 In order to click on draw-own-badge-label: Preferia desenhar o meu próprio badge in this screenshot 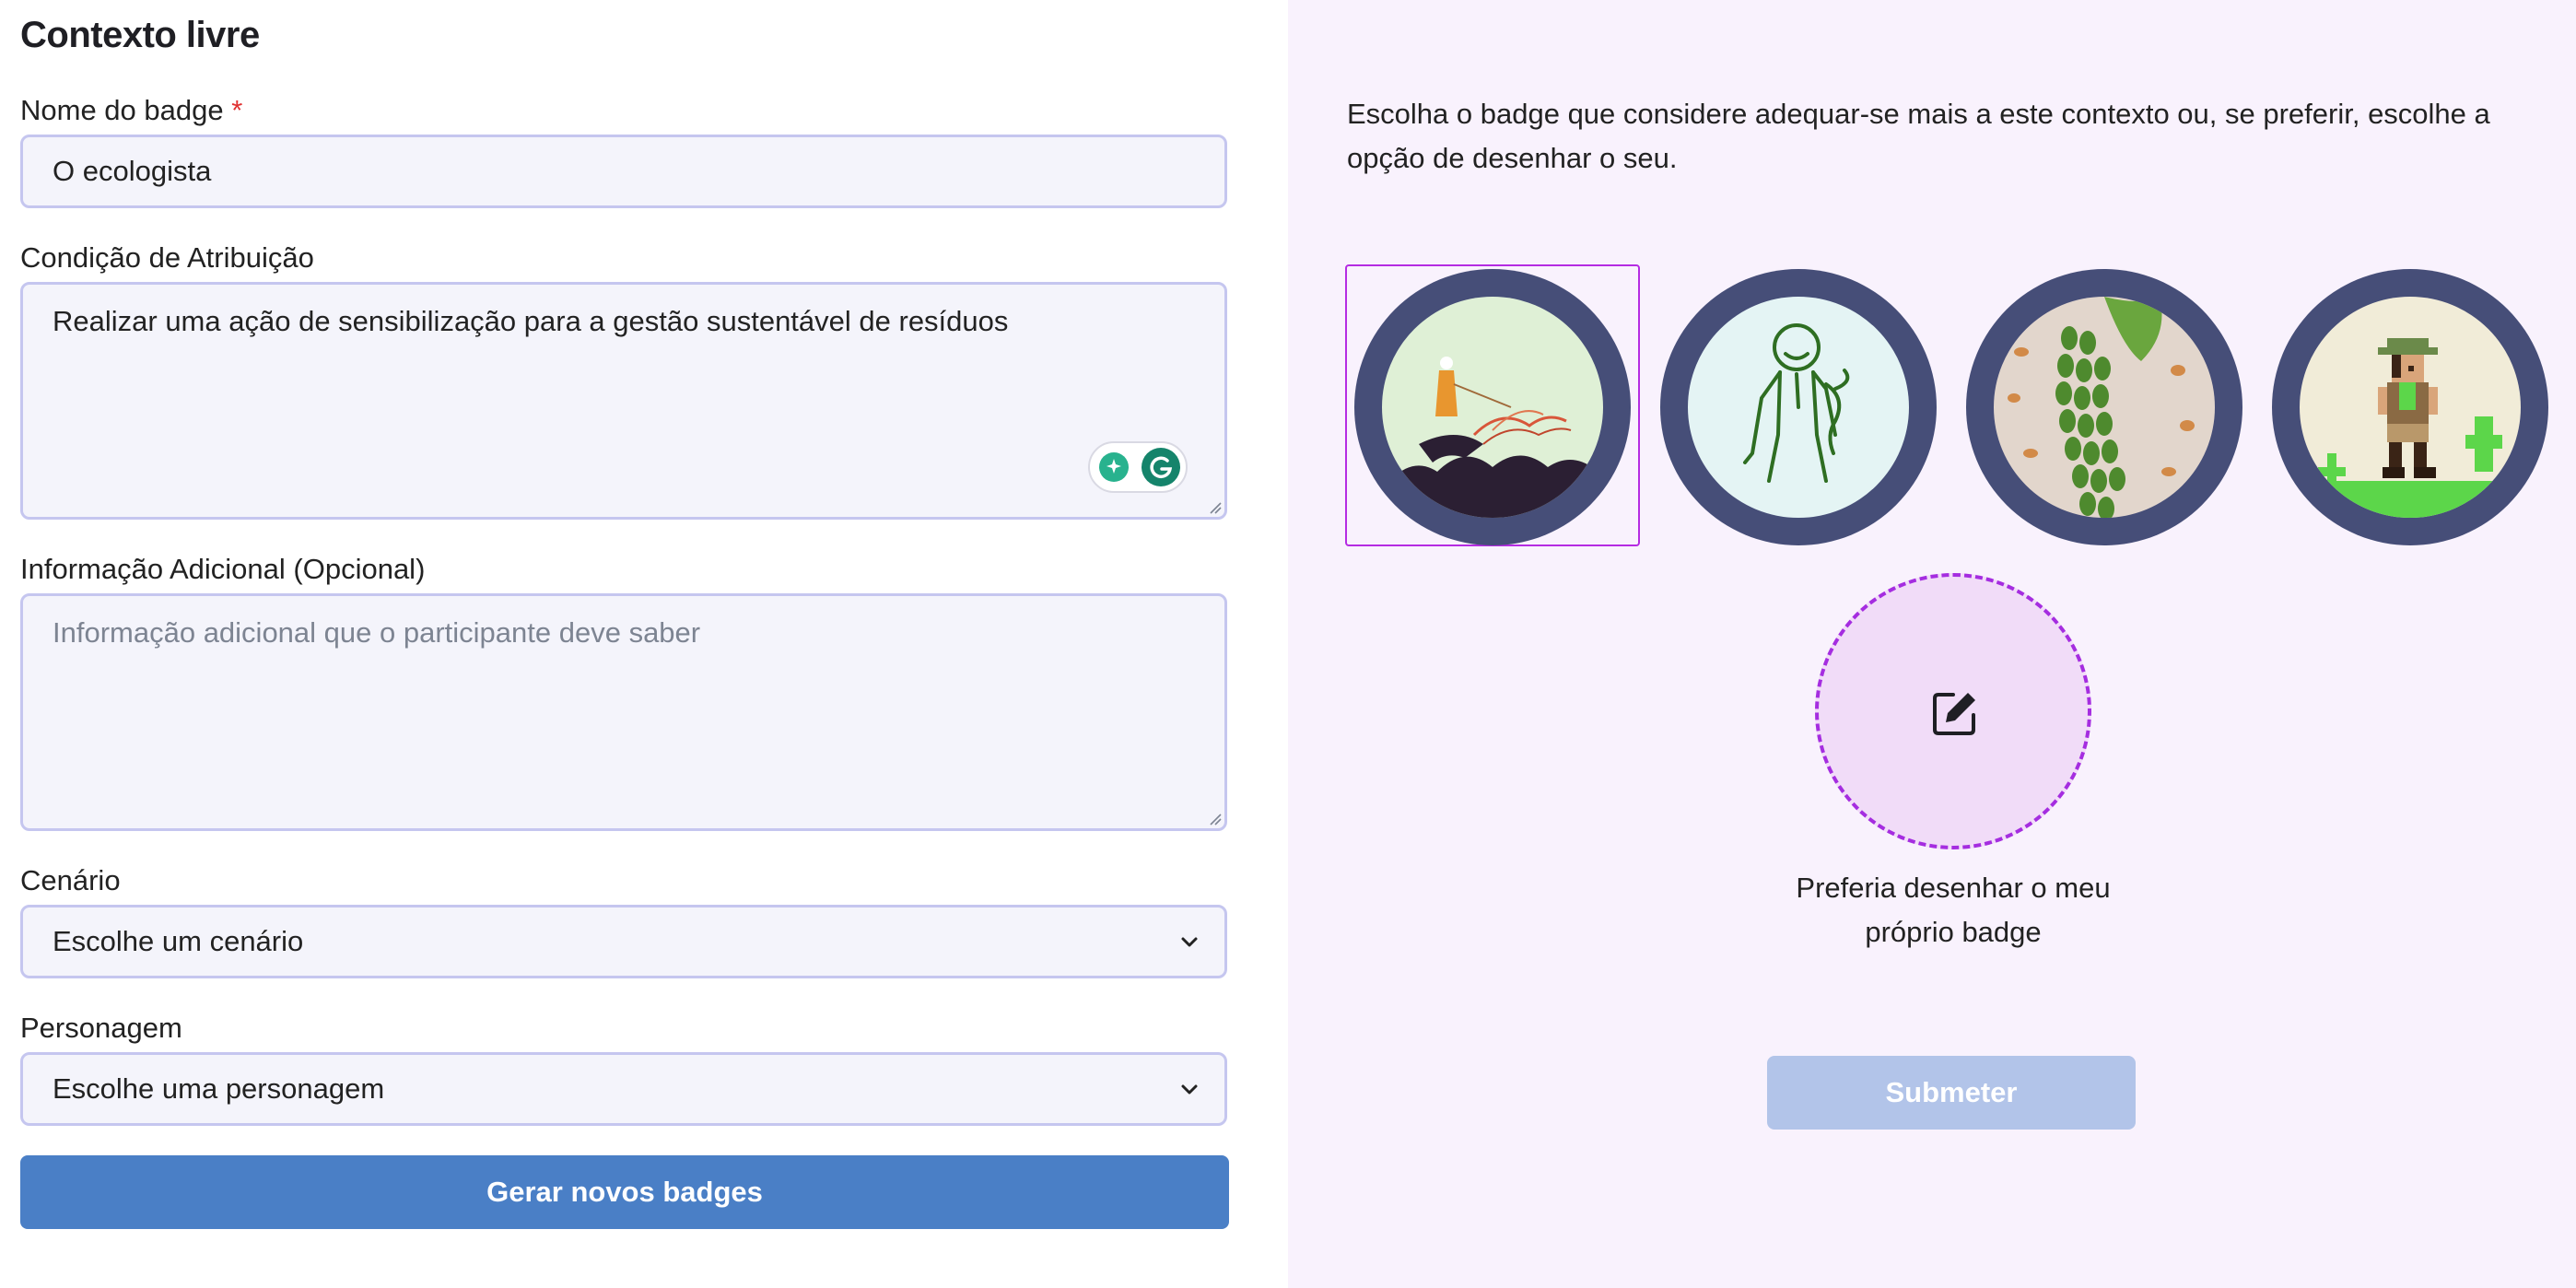, I will do `click(1953, 910)`.